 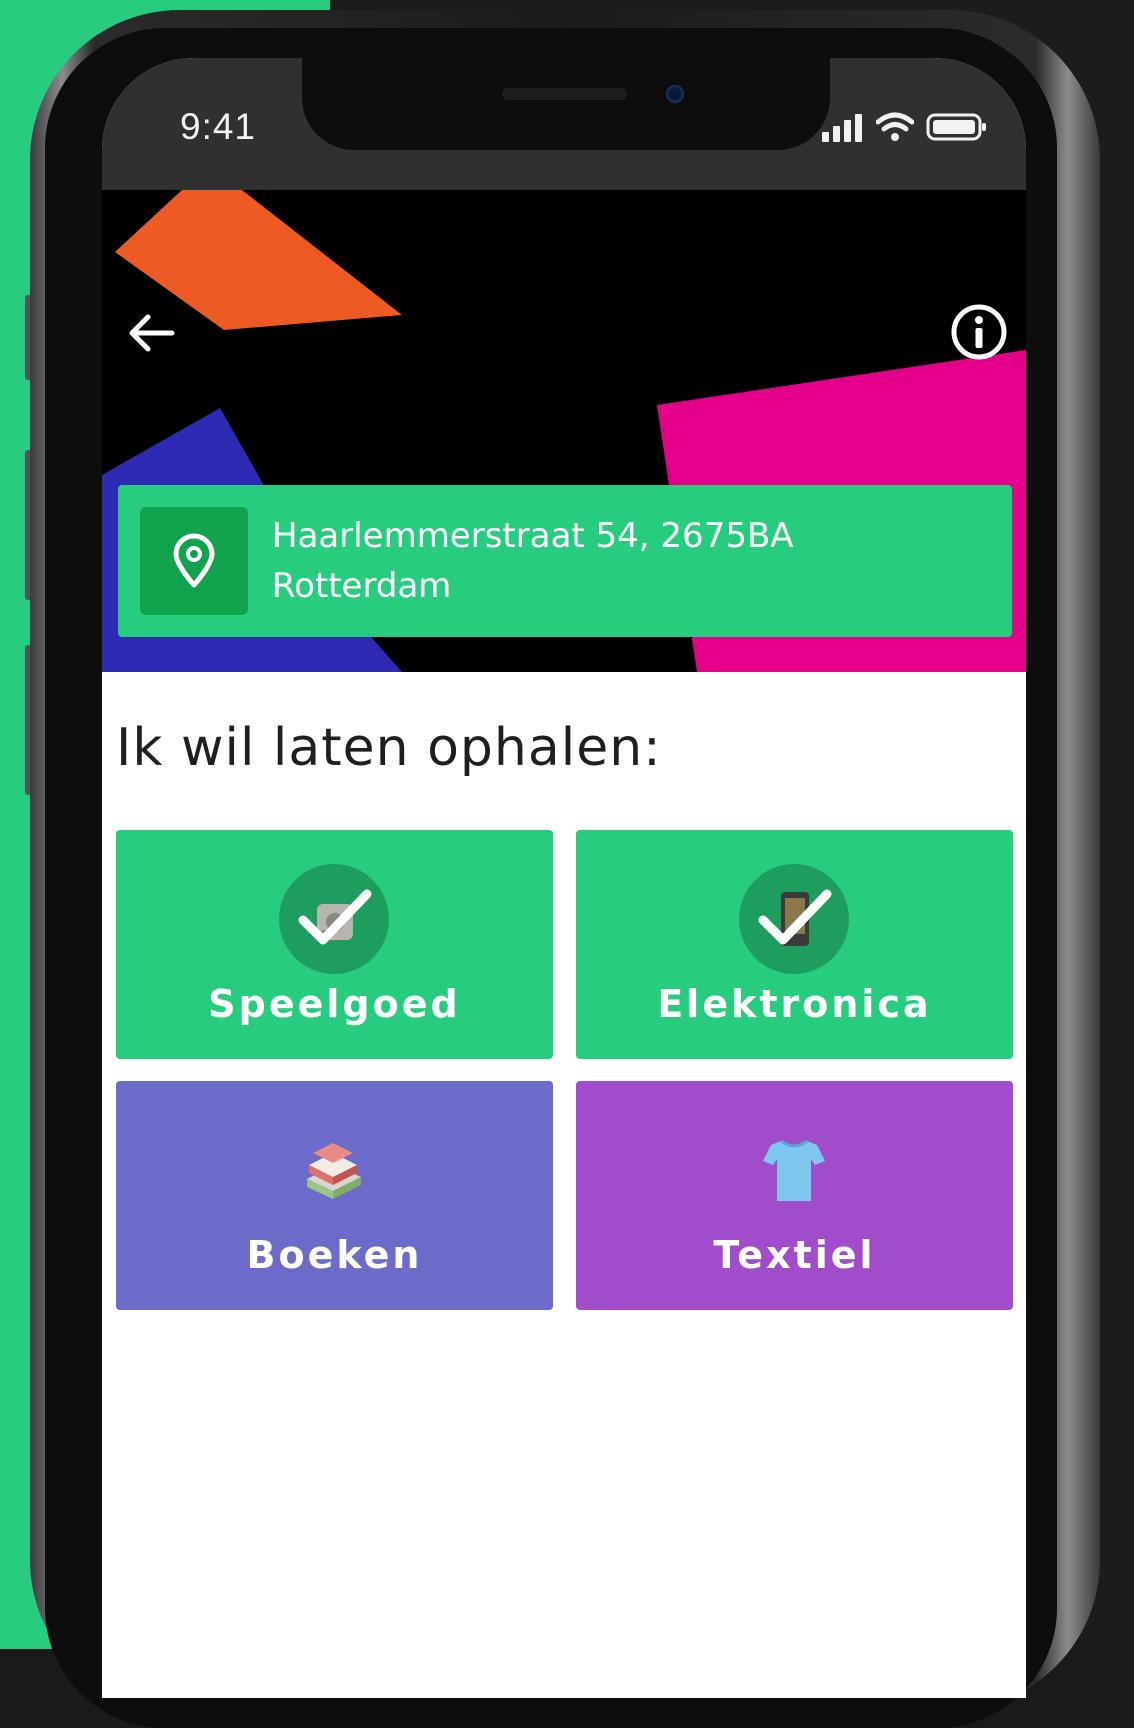 I want to click on status-time: 9:41, so click(x=218, y=126).